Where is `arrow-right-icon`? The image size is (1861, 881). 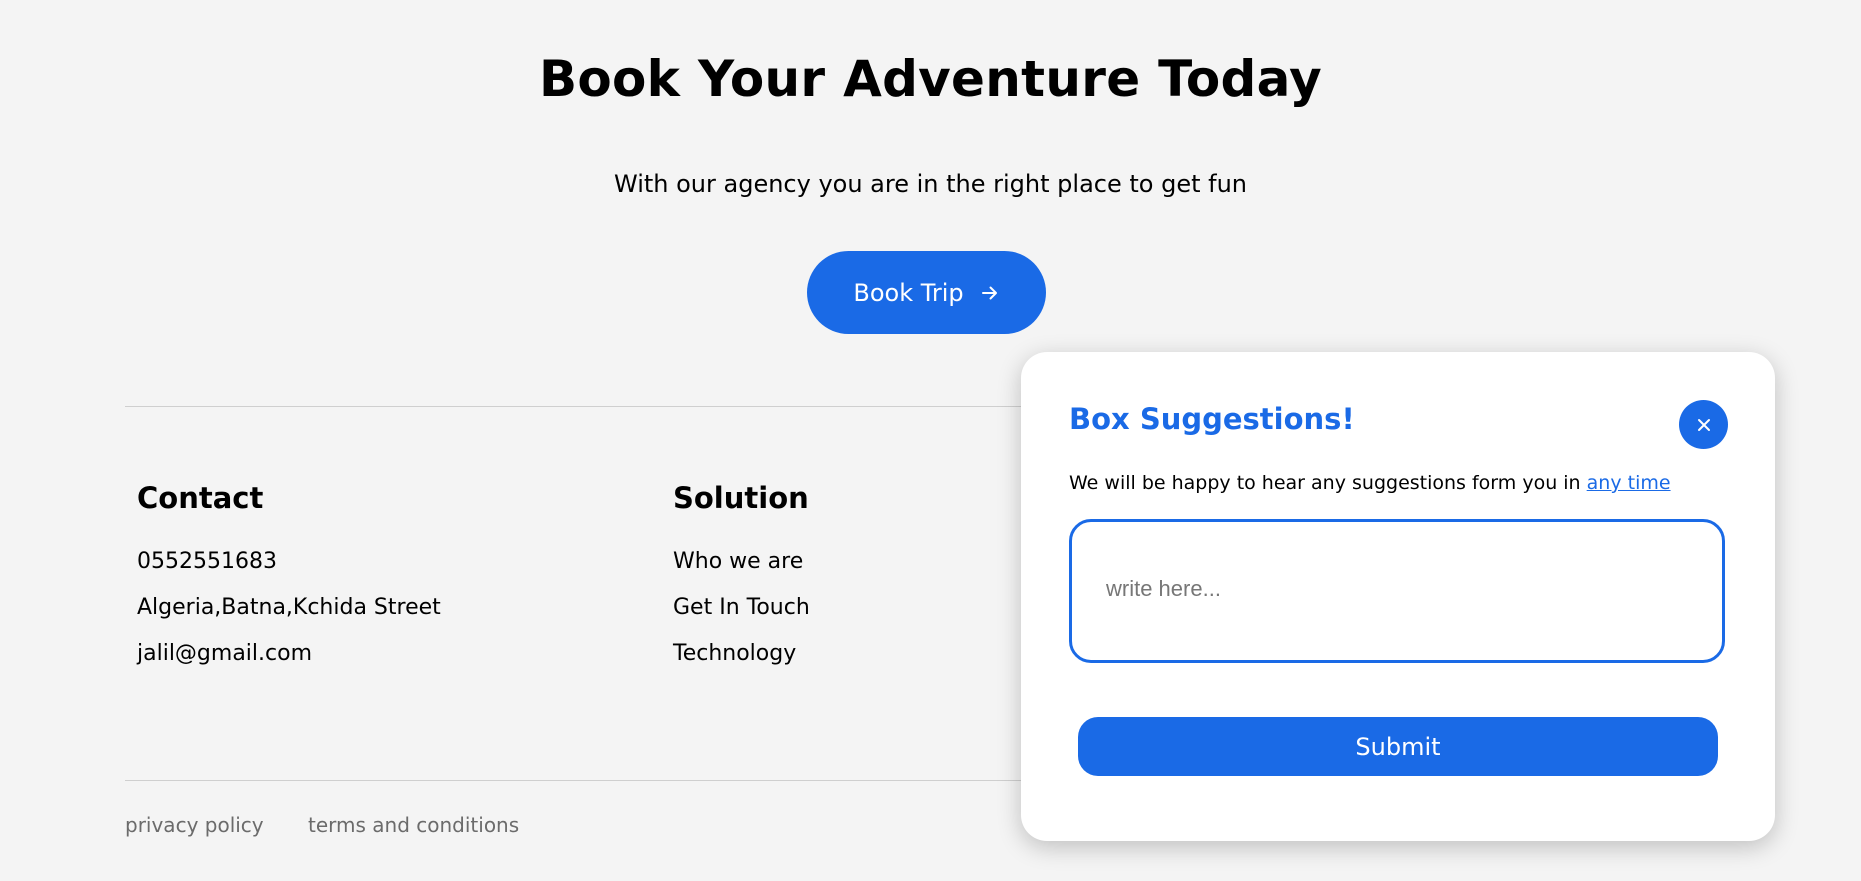
arrow-right-icon is located at coordinates (989, 292).